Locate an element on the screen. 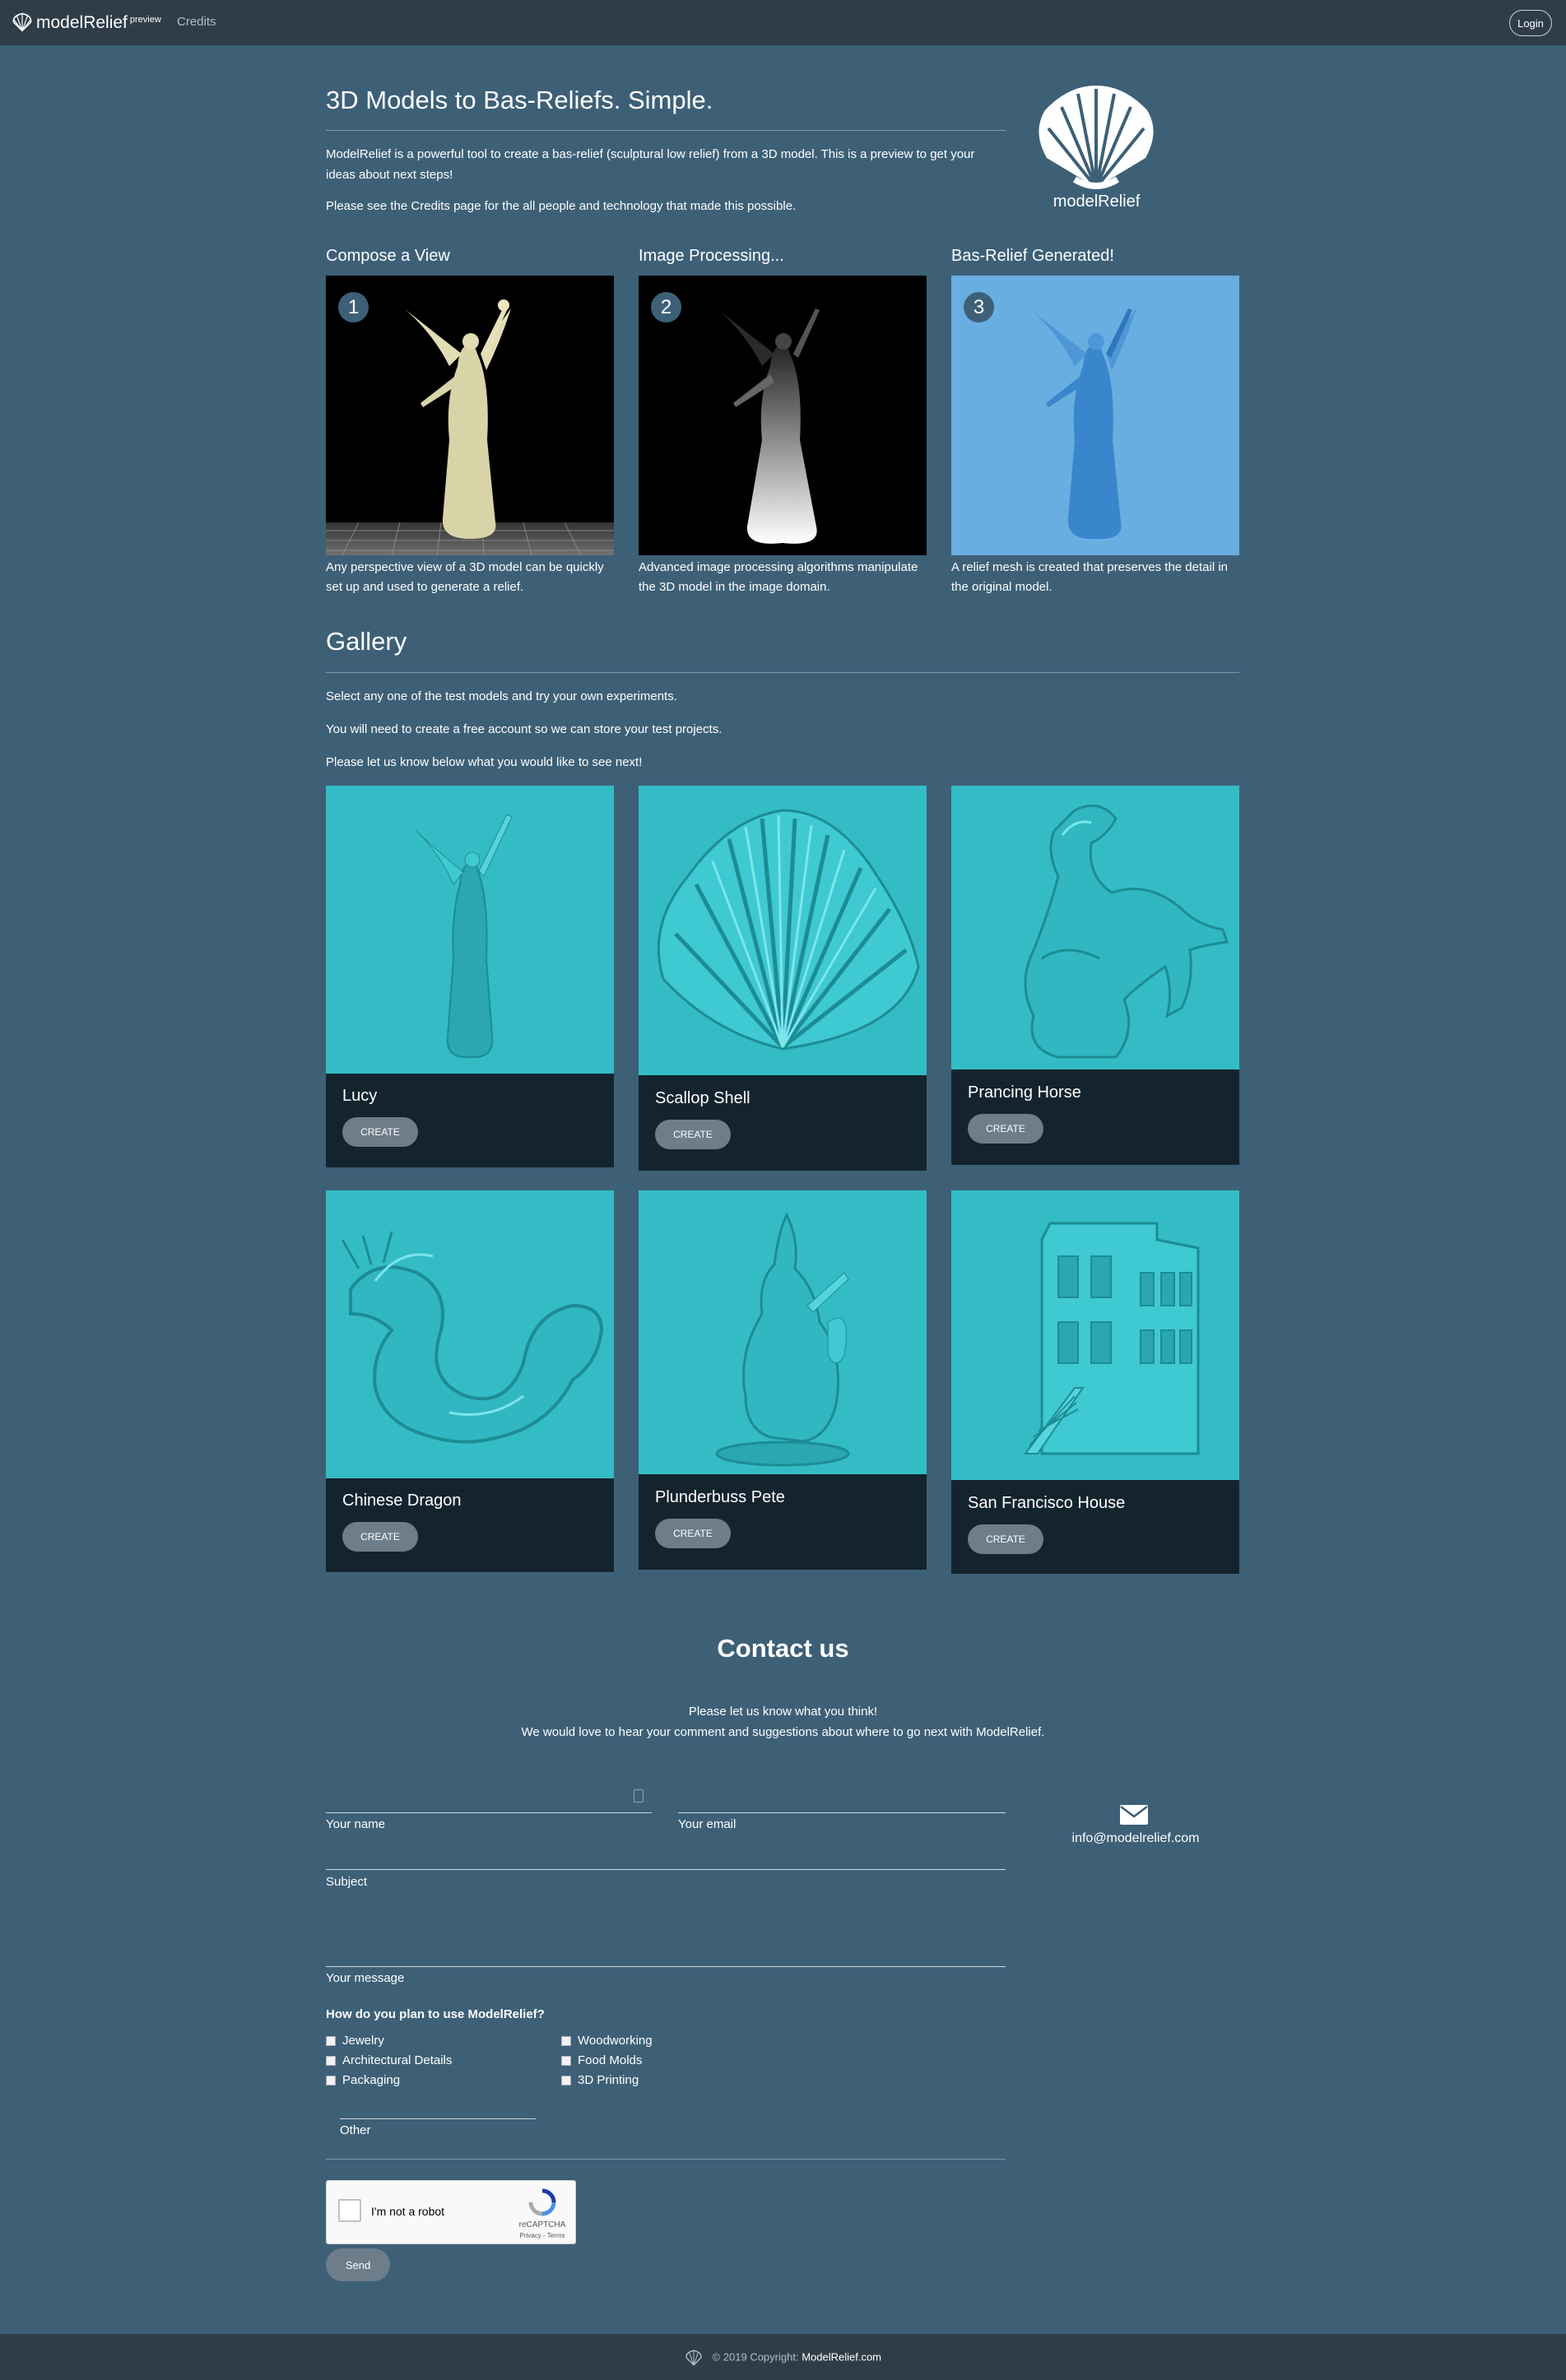 The height and width of the screenshot is (2380, 1566). gallery-title: Gallery is located at coordinates (366, 641).